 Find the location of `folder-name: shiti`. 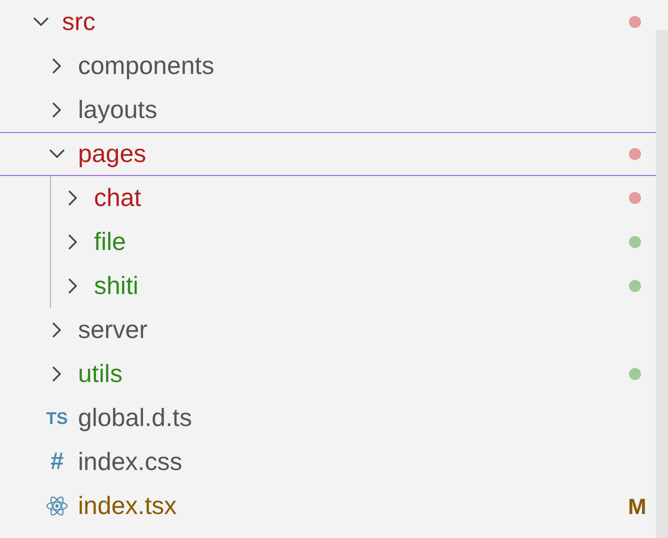

folder-name: shiti is located at coordinates (117, 286).